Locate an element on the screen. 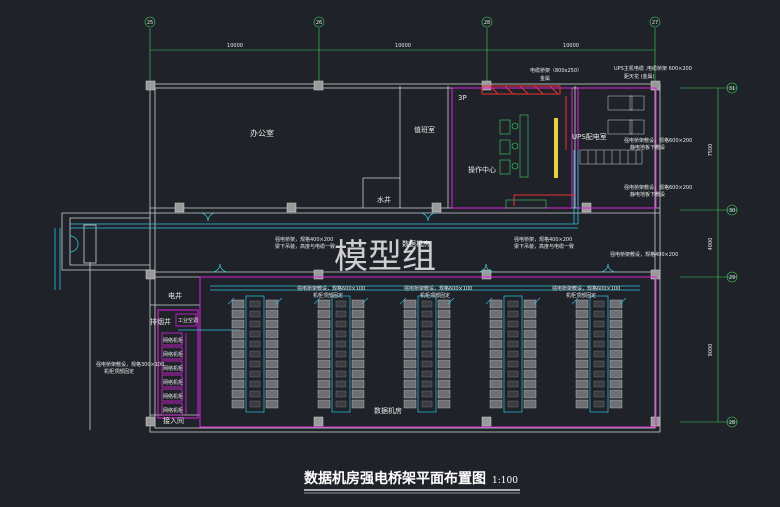  note-right-corridor: 强电桥架敷设，规格400×200 is located at coordinates (644, 254).